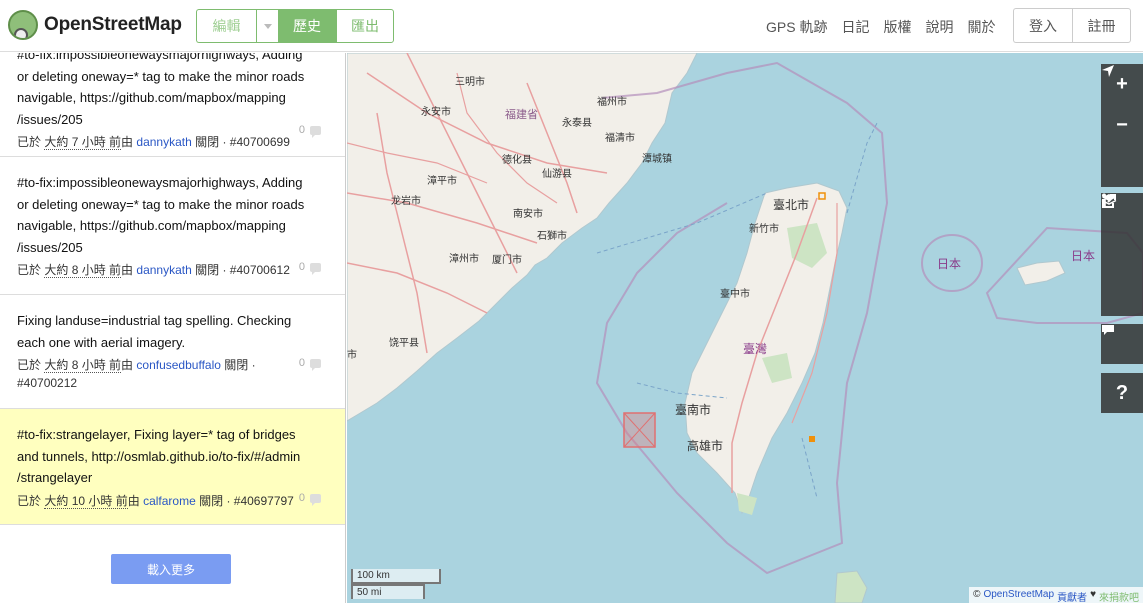  I want to click on nav-about: 關於, so click(981, 27).